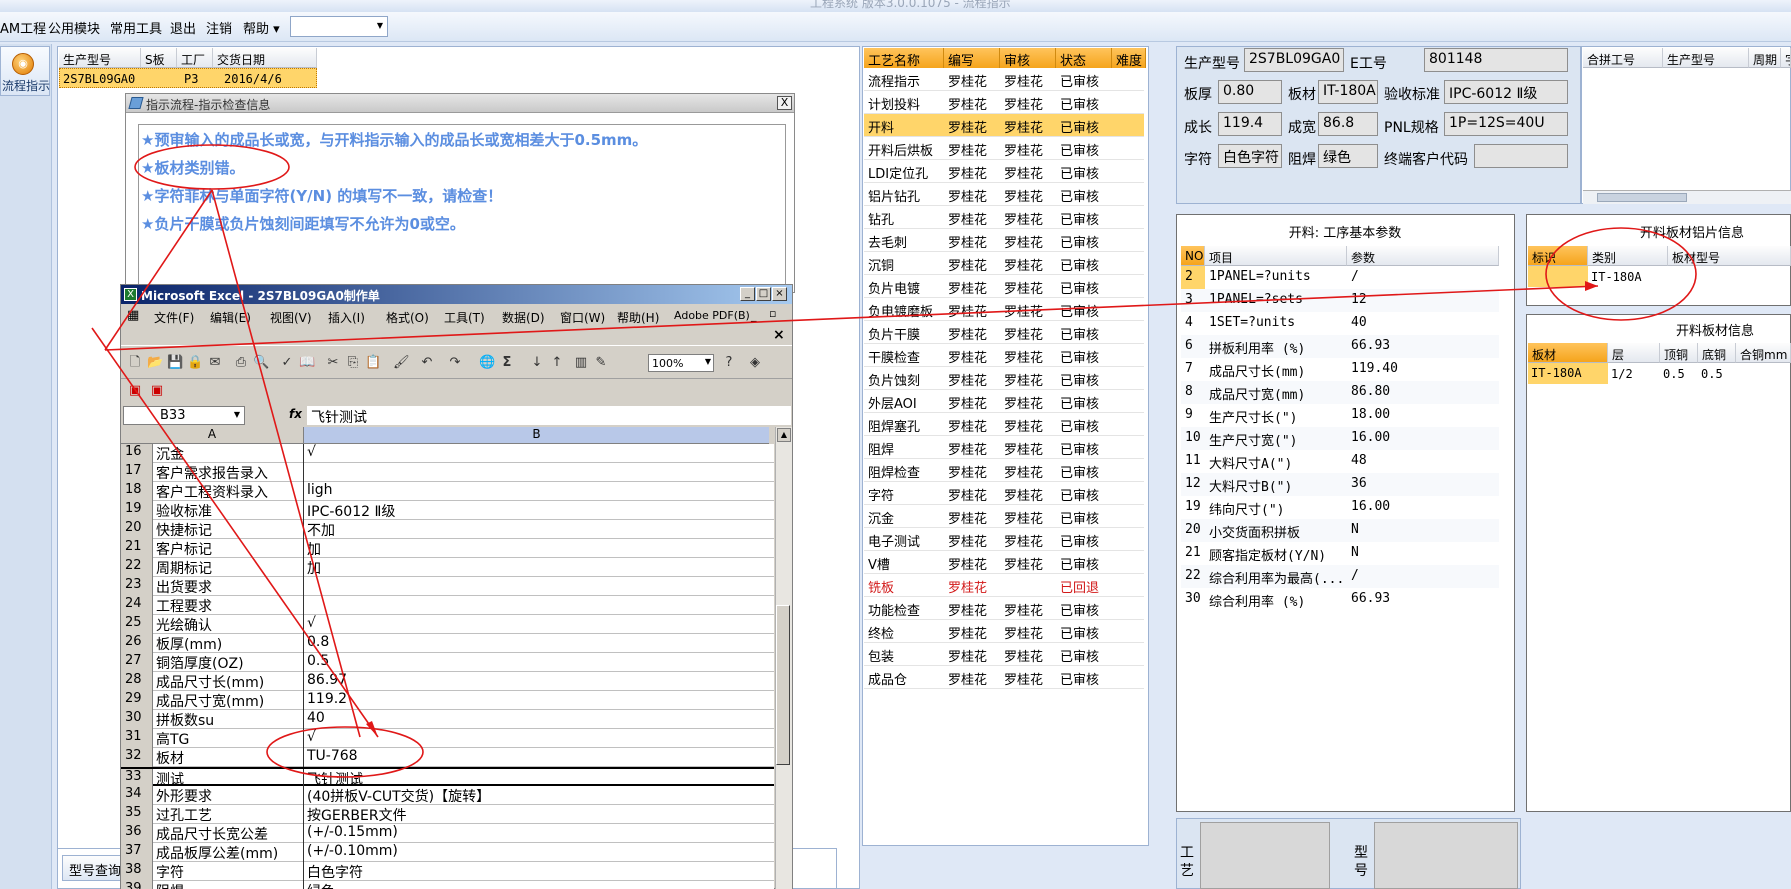 Image resolution: width=1791 pixels, height=889 pixels. Describe the element at coordinates (23, 27) in the screenshot. I see `menu-item-am: AM工程` at that location.